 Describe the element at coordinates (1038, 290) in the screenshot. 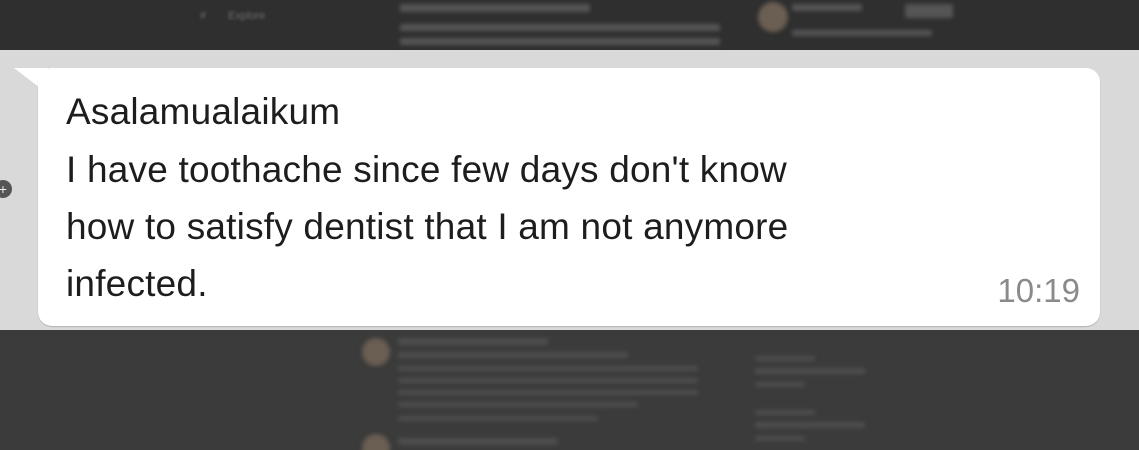

I see `message-timestamp: 10:19` at that location.